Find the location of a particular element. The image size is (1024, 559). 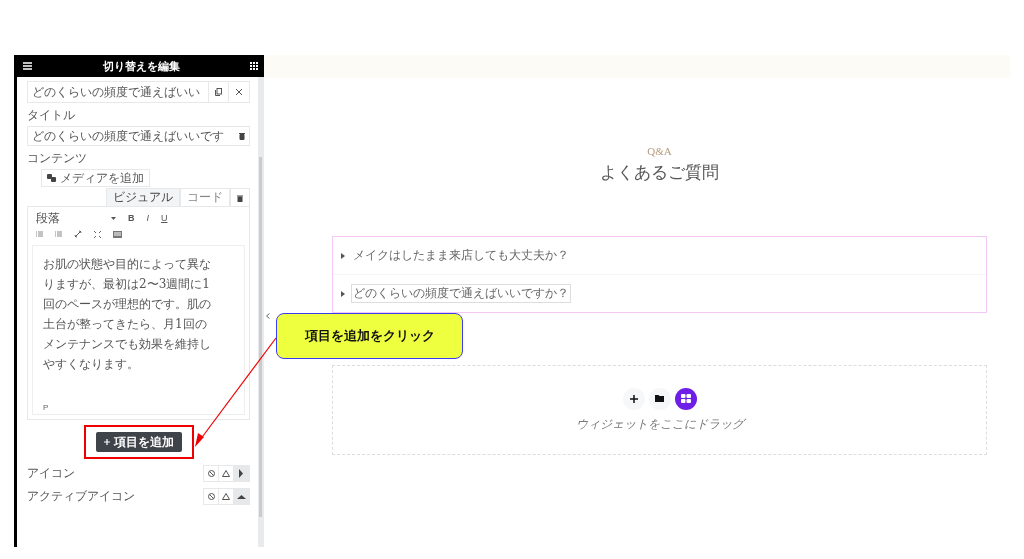

add-item-button: 項目を追加 is located at coordinates (138, 442).